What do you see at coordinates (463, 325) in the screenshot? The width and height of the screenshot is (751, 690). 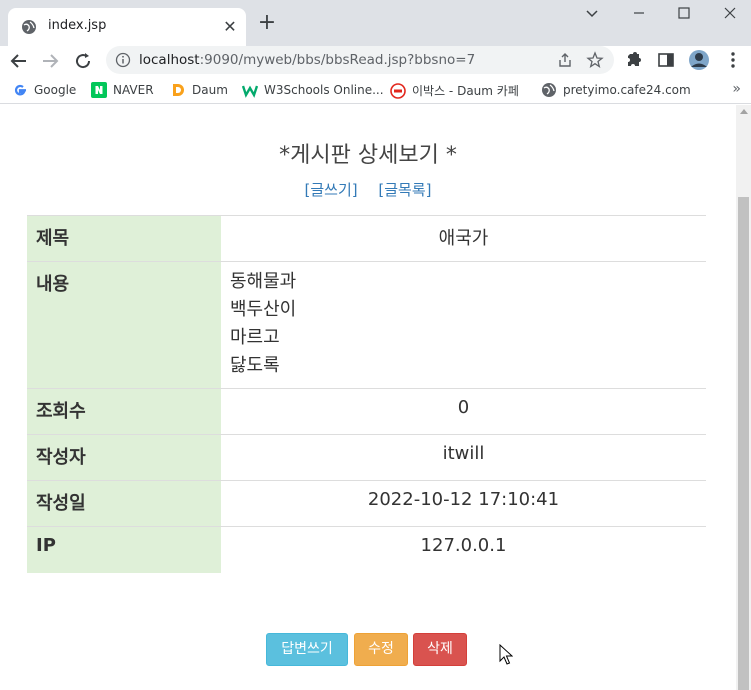 I see `post-content-value: 동해물과 백두산이 마르고 닳도록` at bounding box center [463, 325].